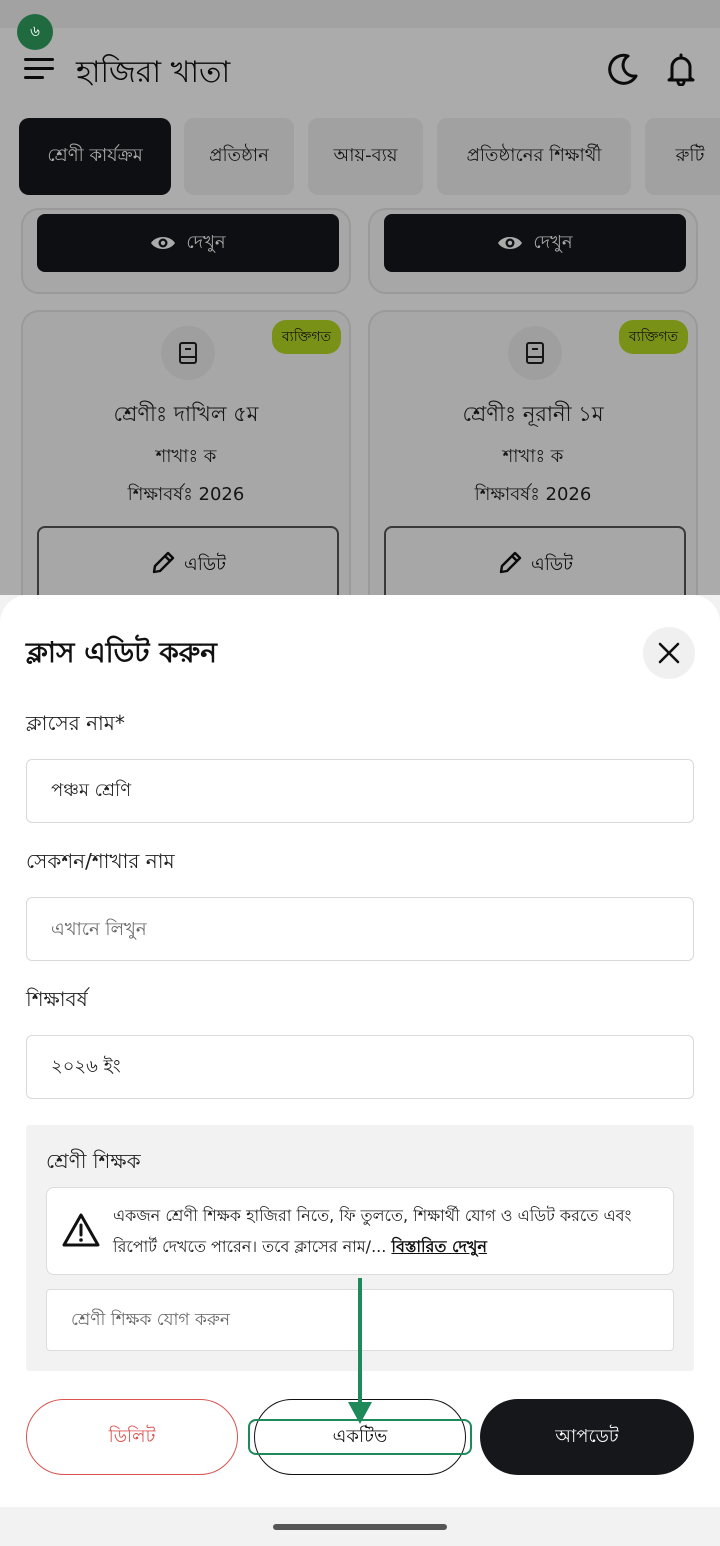  What do you see at coordinates (360, 791) in the screenshot?
I see `class-name-input` at bounding box center [360, 791].